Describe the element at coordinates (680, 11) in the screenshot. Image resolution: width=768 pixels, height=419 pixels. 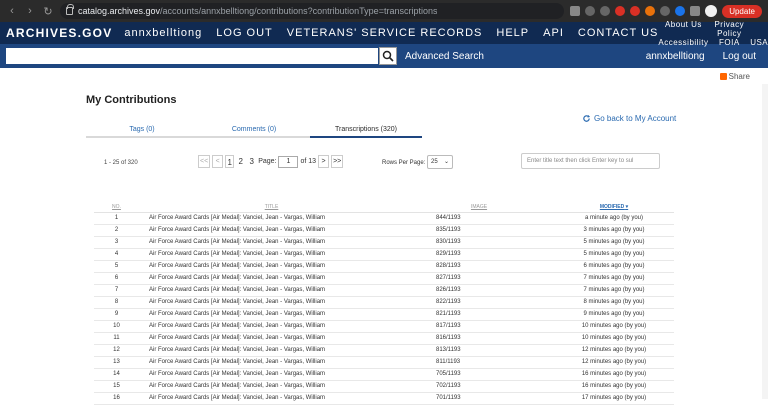
I see `extension-blue-icon` at that location.